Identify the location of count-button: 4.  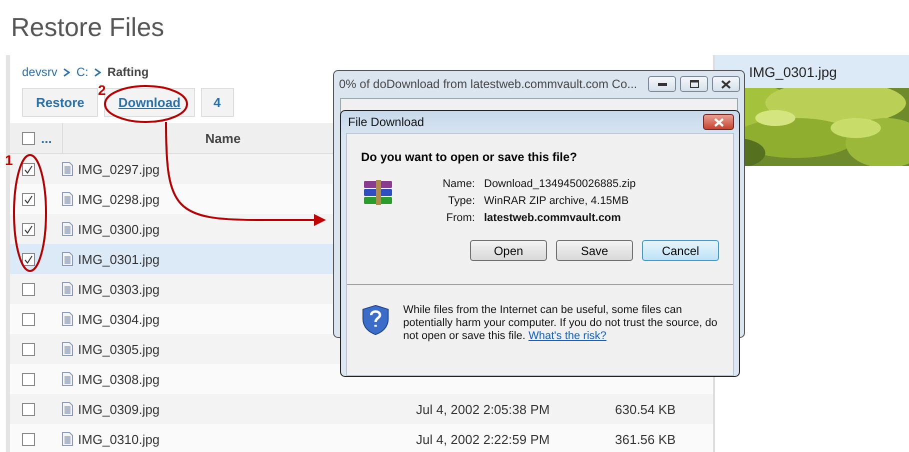
(217, 102).